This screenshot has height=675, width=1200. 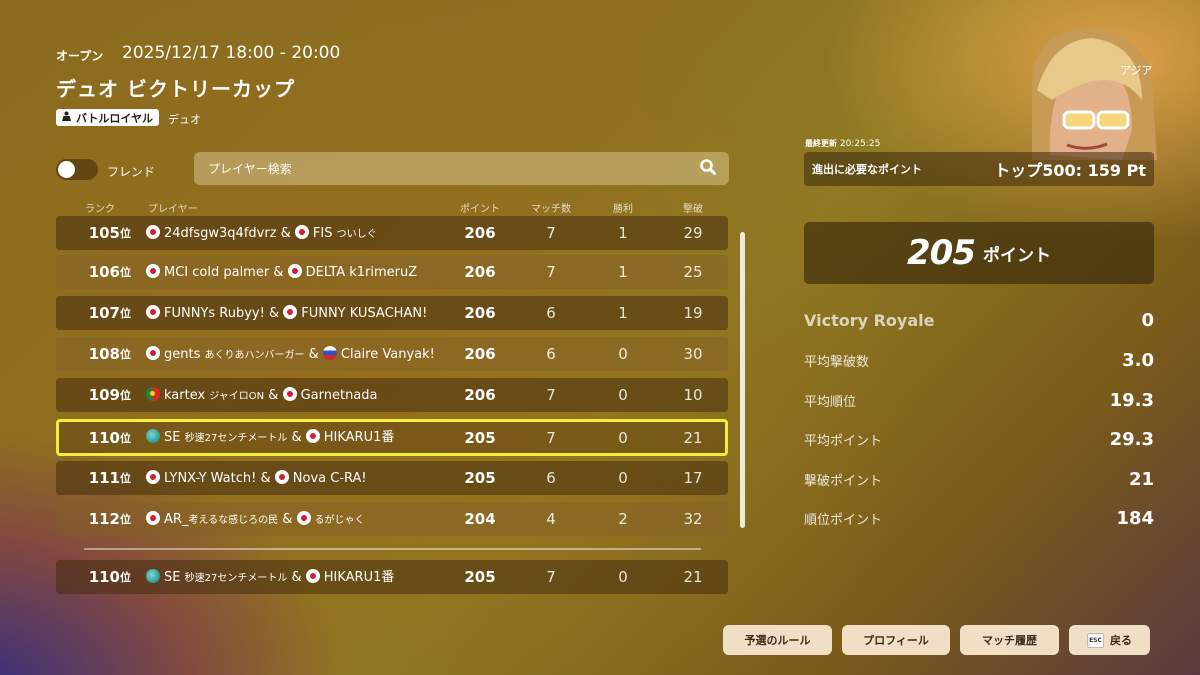 I want to click on back-button: ESC 戻る, so click(x=1109, y=640).